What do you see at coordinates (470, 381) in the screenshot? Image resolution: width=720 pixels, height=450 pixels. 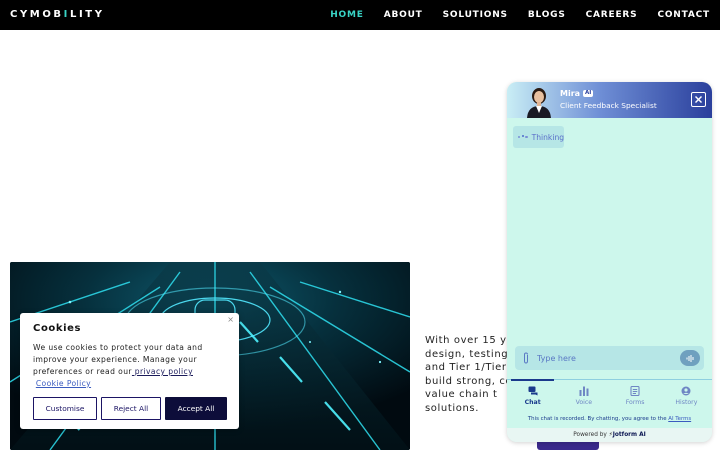 I see `about-line: build strong, col` at bounding box center [470, 381].